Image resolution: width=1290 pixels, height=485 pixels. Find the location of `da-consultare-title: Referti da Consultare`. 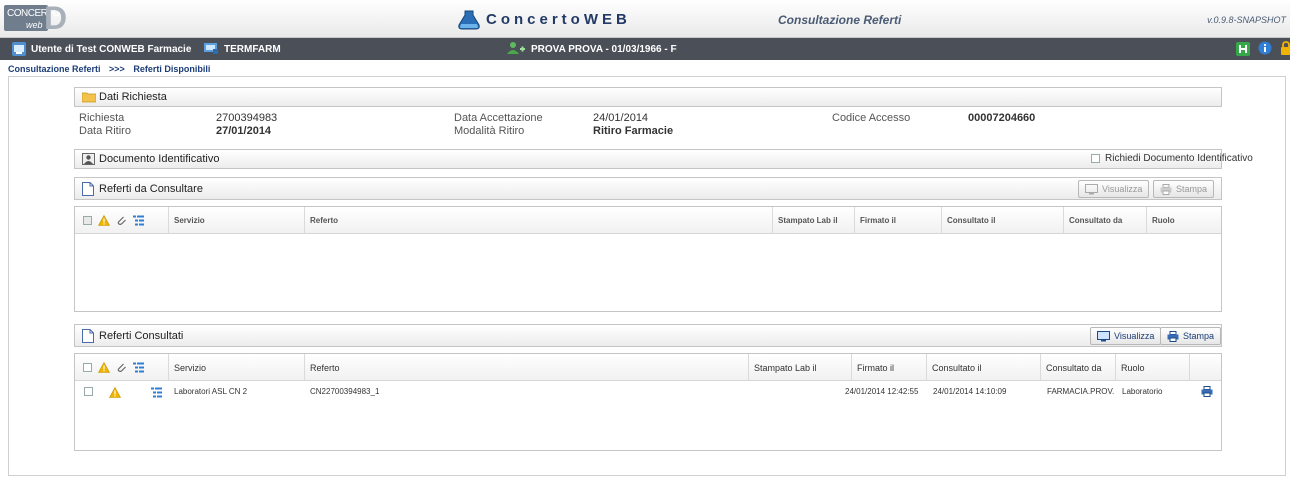

da-consultare-title: Referti da Consultare is located at coordinates (151, 189).